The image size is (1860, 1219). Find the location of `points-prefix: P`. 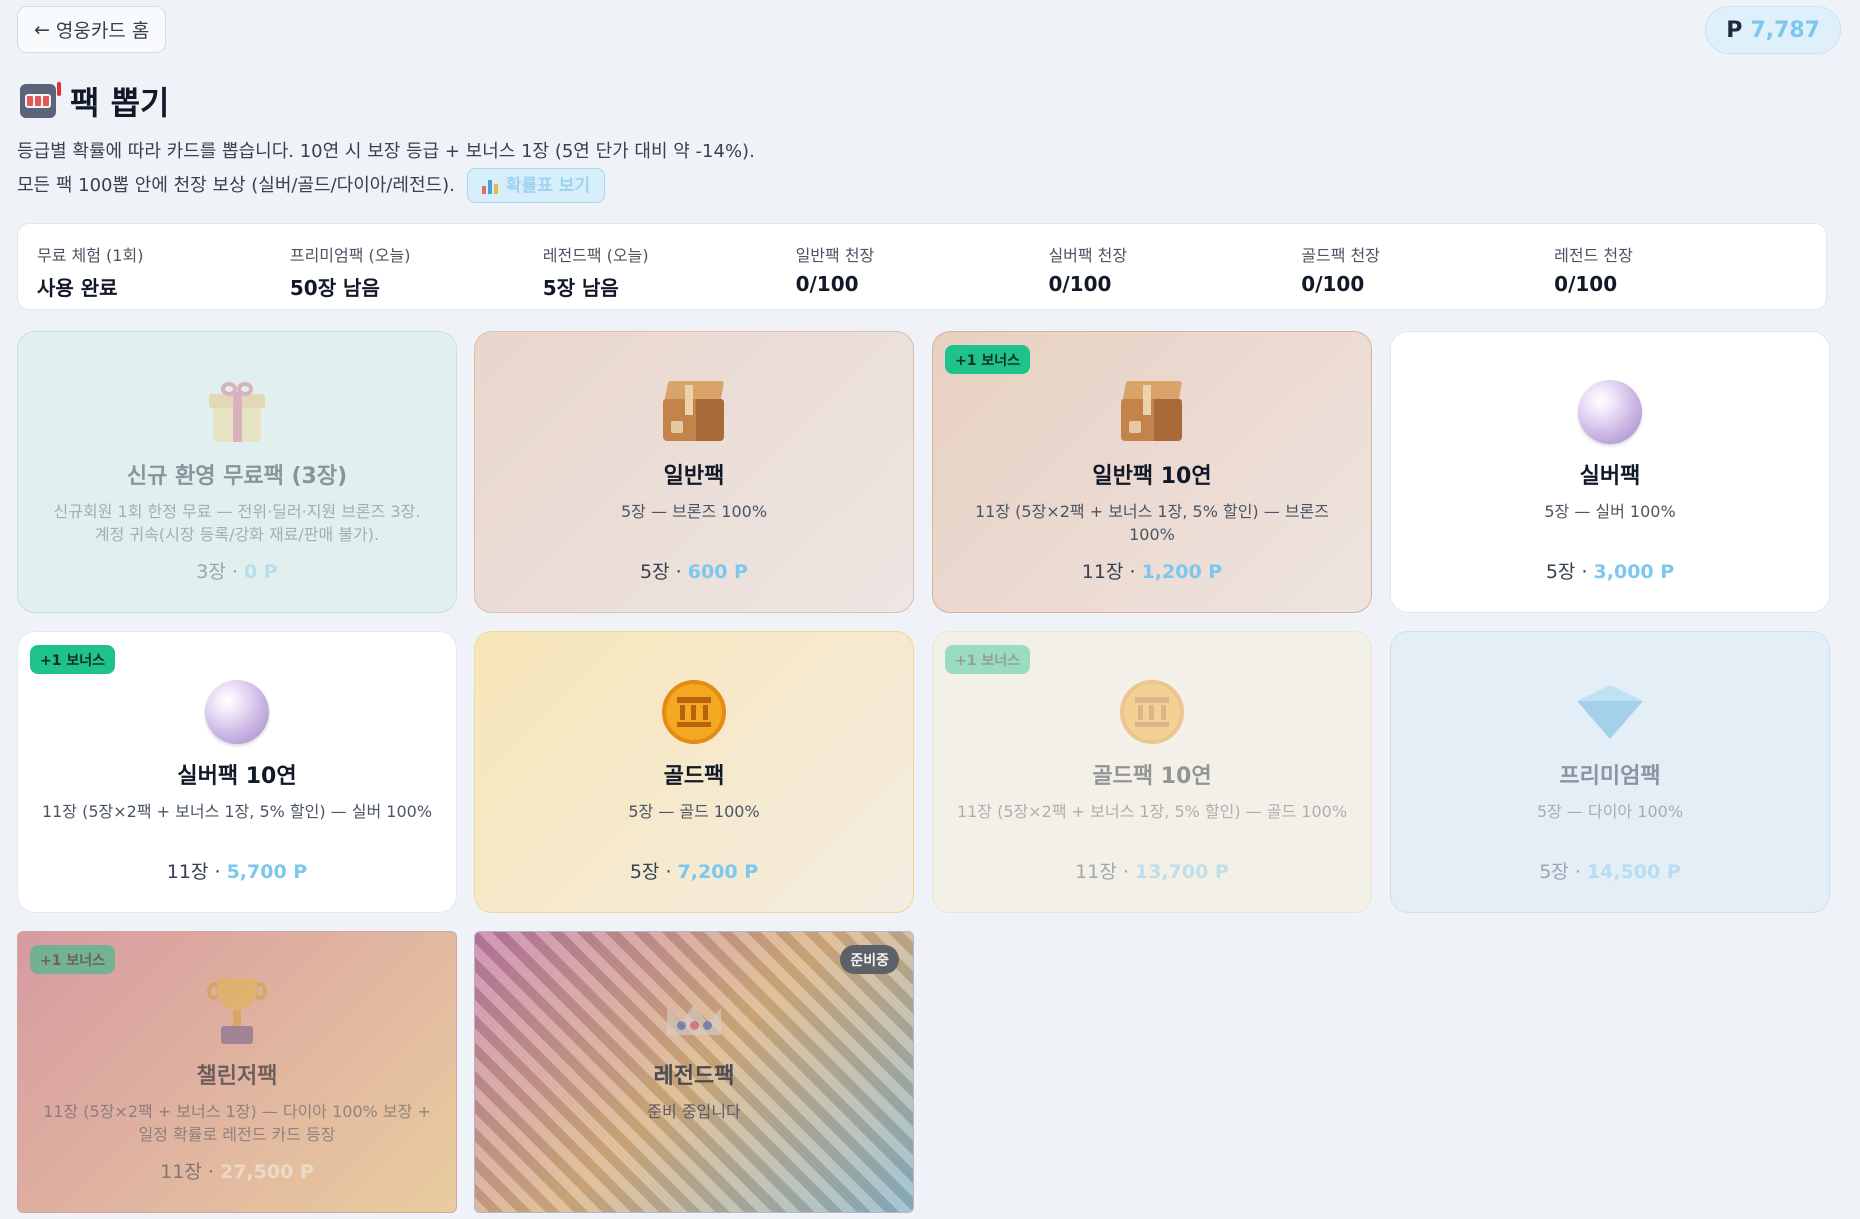

points-prefix: P is located at coordinates (1734, 30).